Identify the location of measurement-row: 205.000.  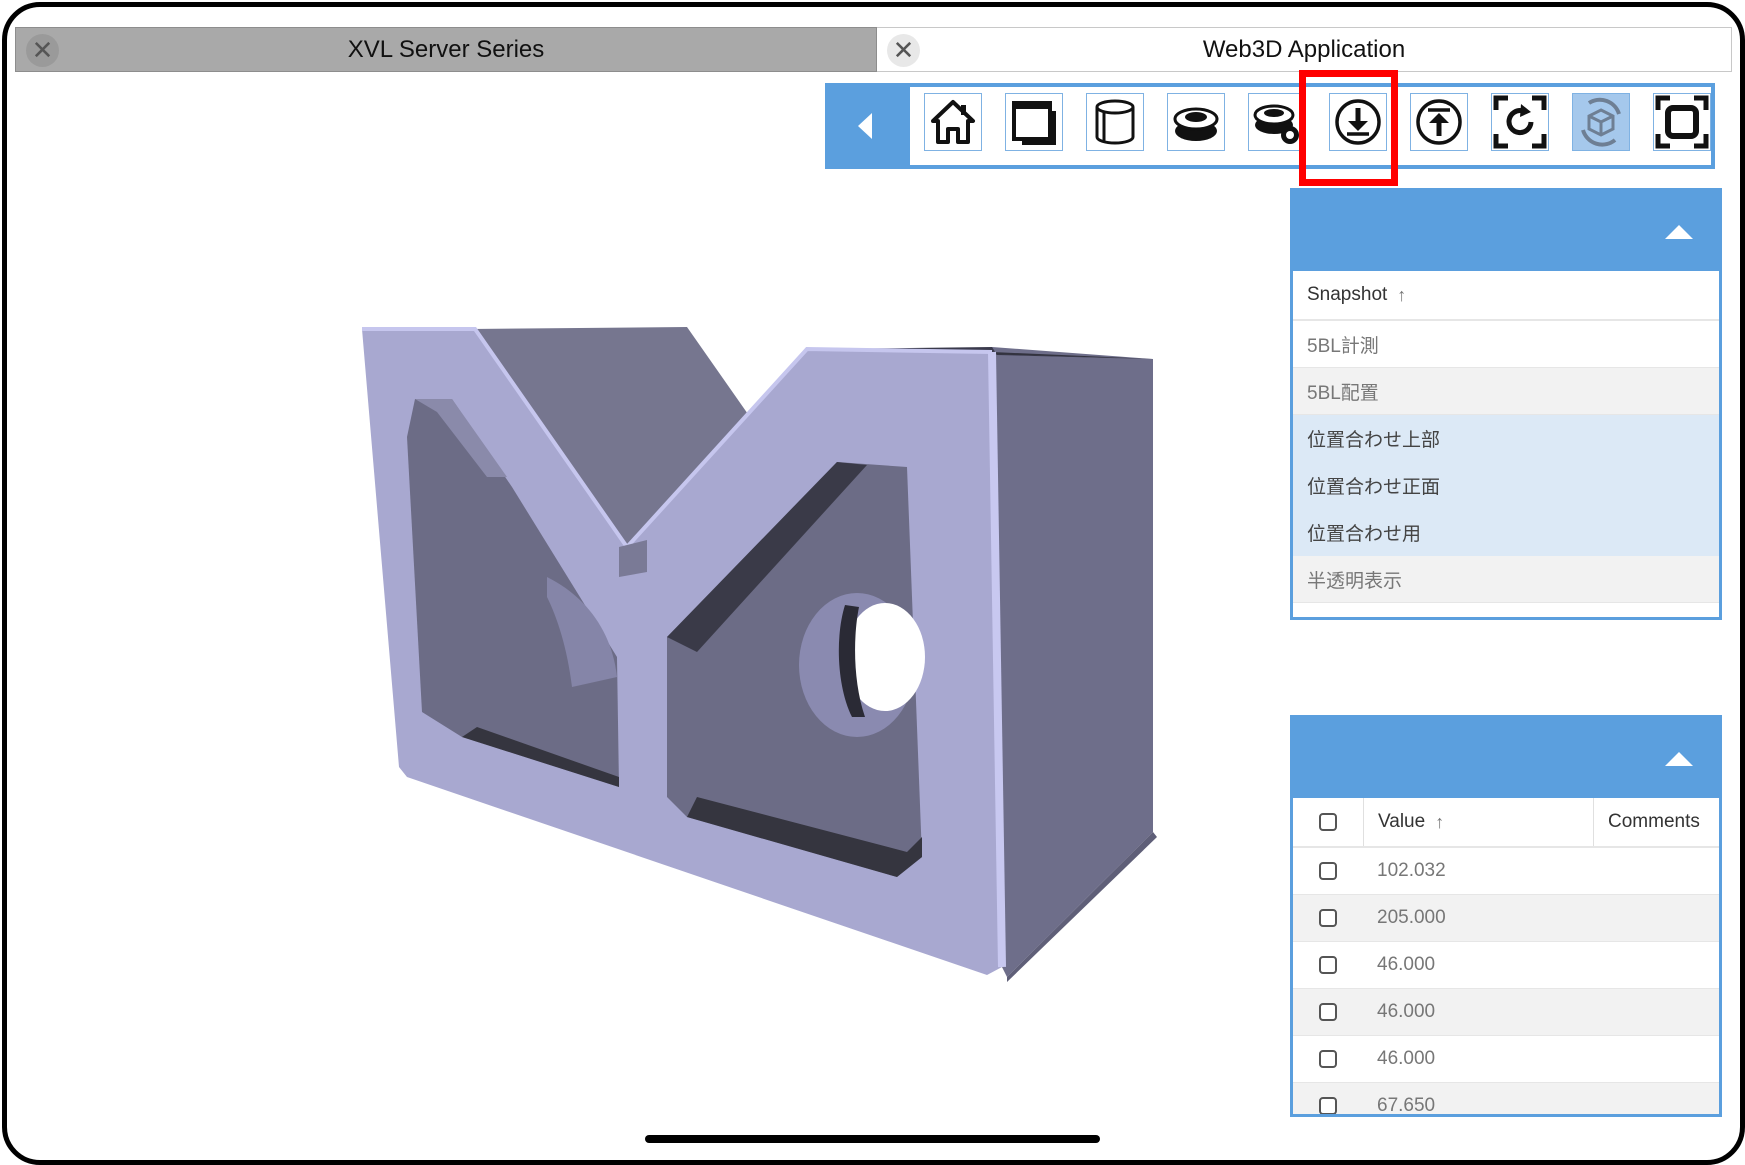
(1506, 918).